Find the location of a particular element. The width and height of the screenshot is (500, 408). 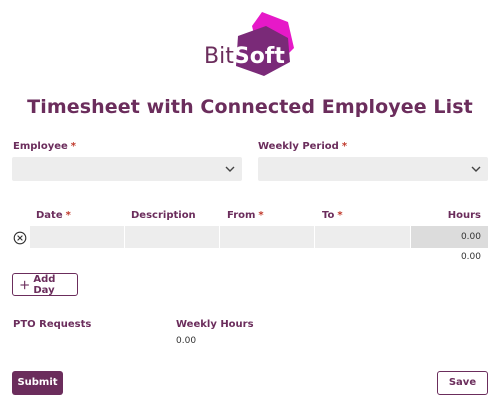

column-header-description-text: Description is located at coordinates (163, 215).